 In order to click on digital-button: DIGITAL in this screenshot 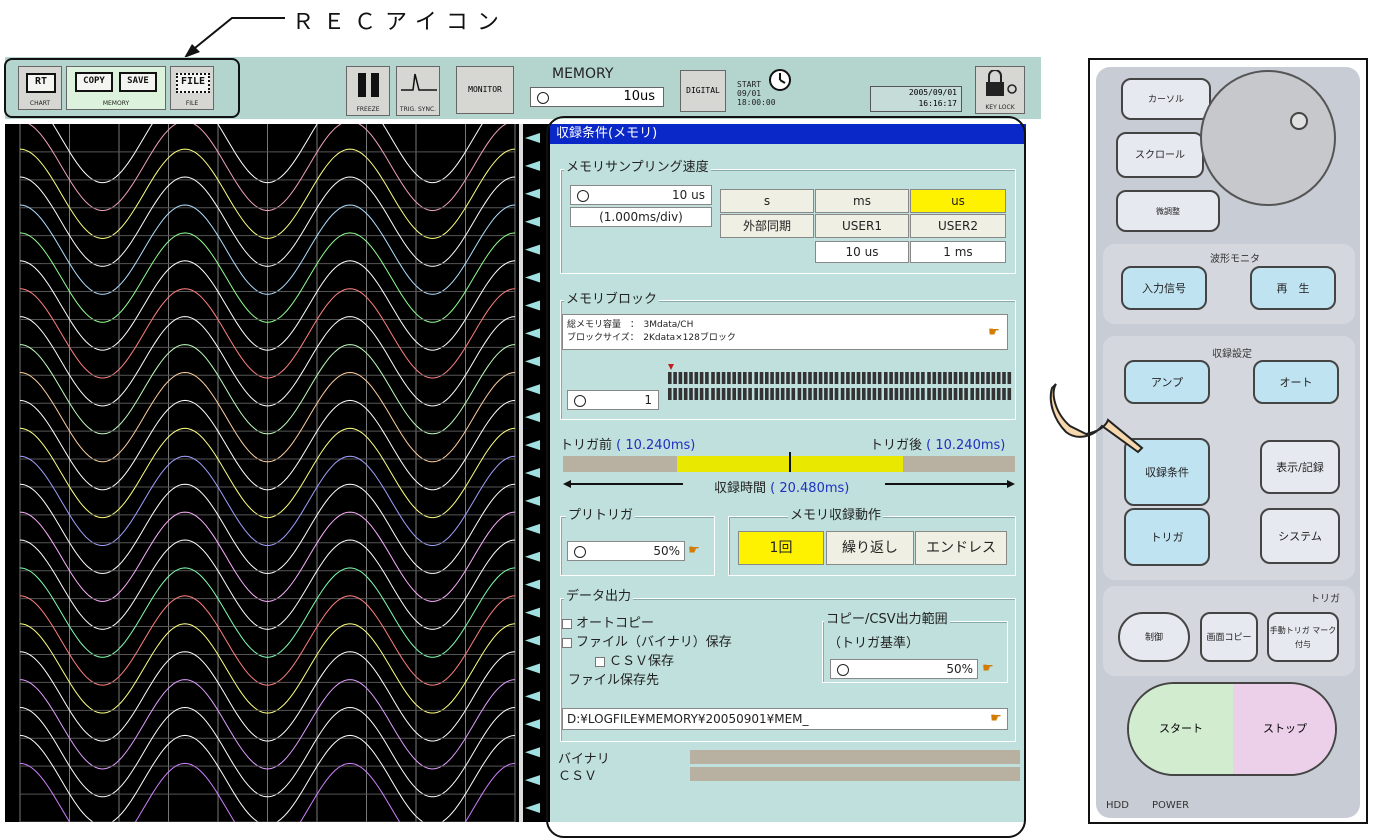, I will do `click(703, 91)`.